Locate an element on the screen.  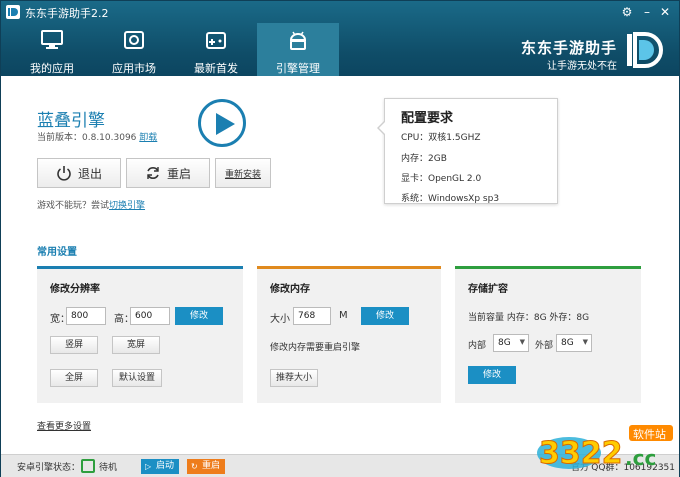
memory-panel: 修改内存 大小 768 M 修改 修改内存需要重启引擎 推荐大小 is located at coordinates (349, 334).